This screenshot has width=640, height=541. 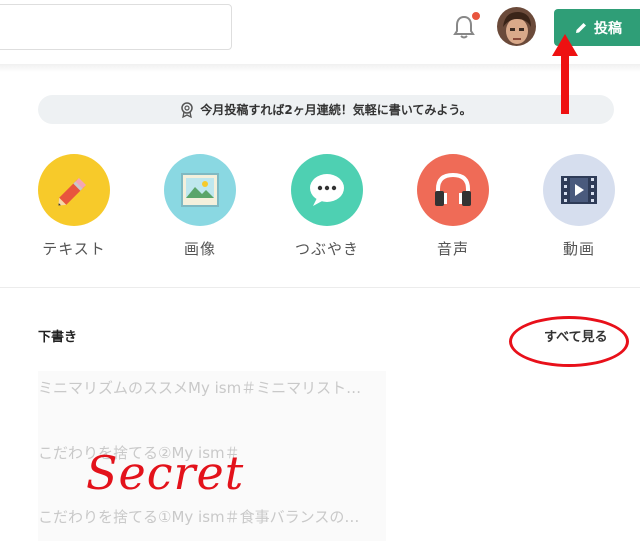 I want to click on post-type-audio: 音声, so click(x=453, y=206).